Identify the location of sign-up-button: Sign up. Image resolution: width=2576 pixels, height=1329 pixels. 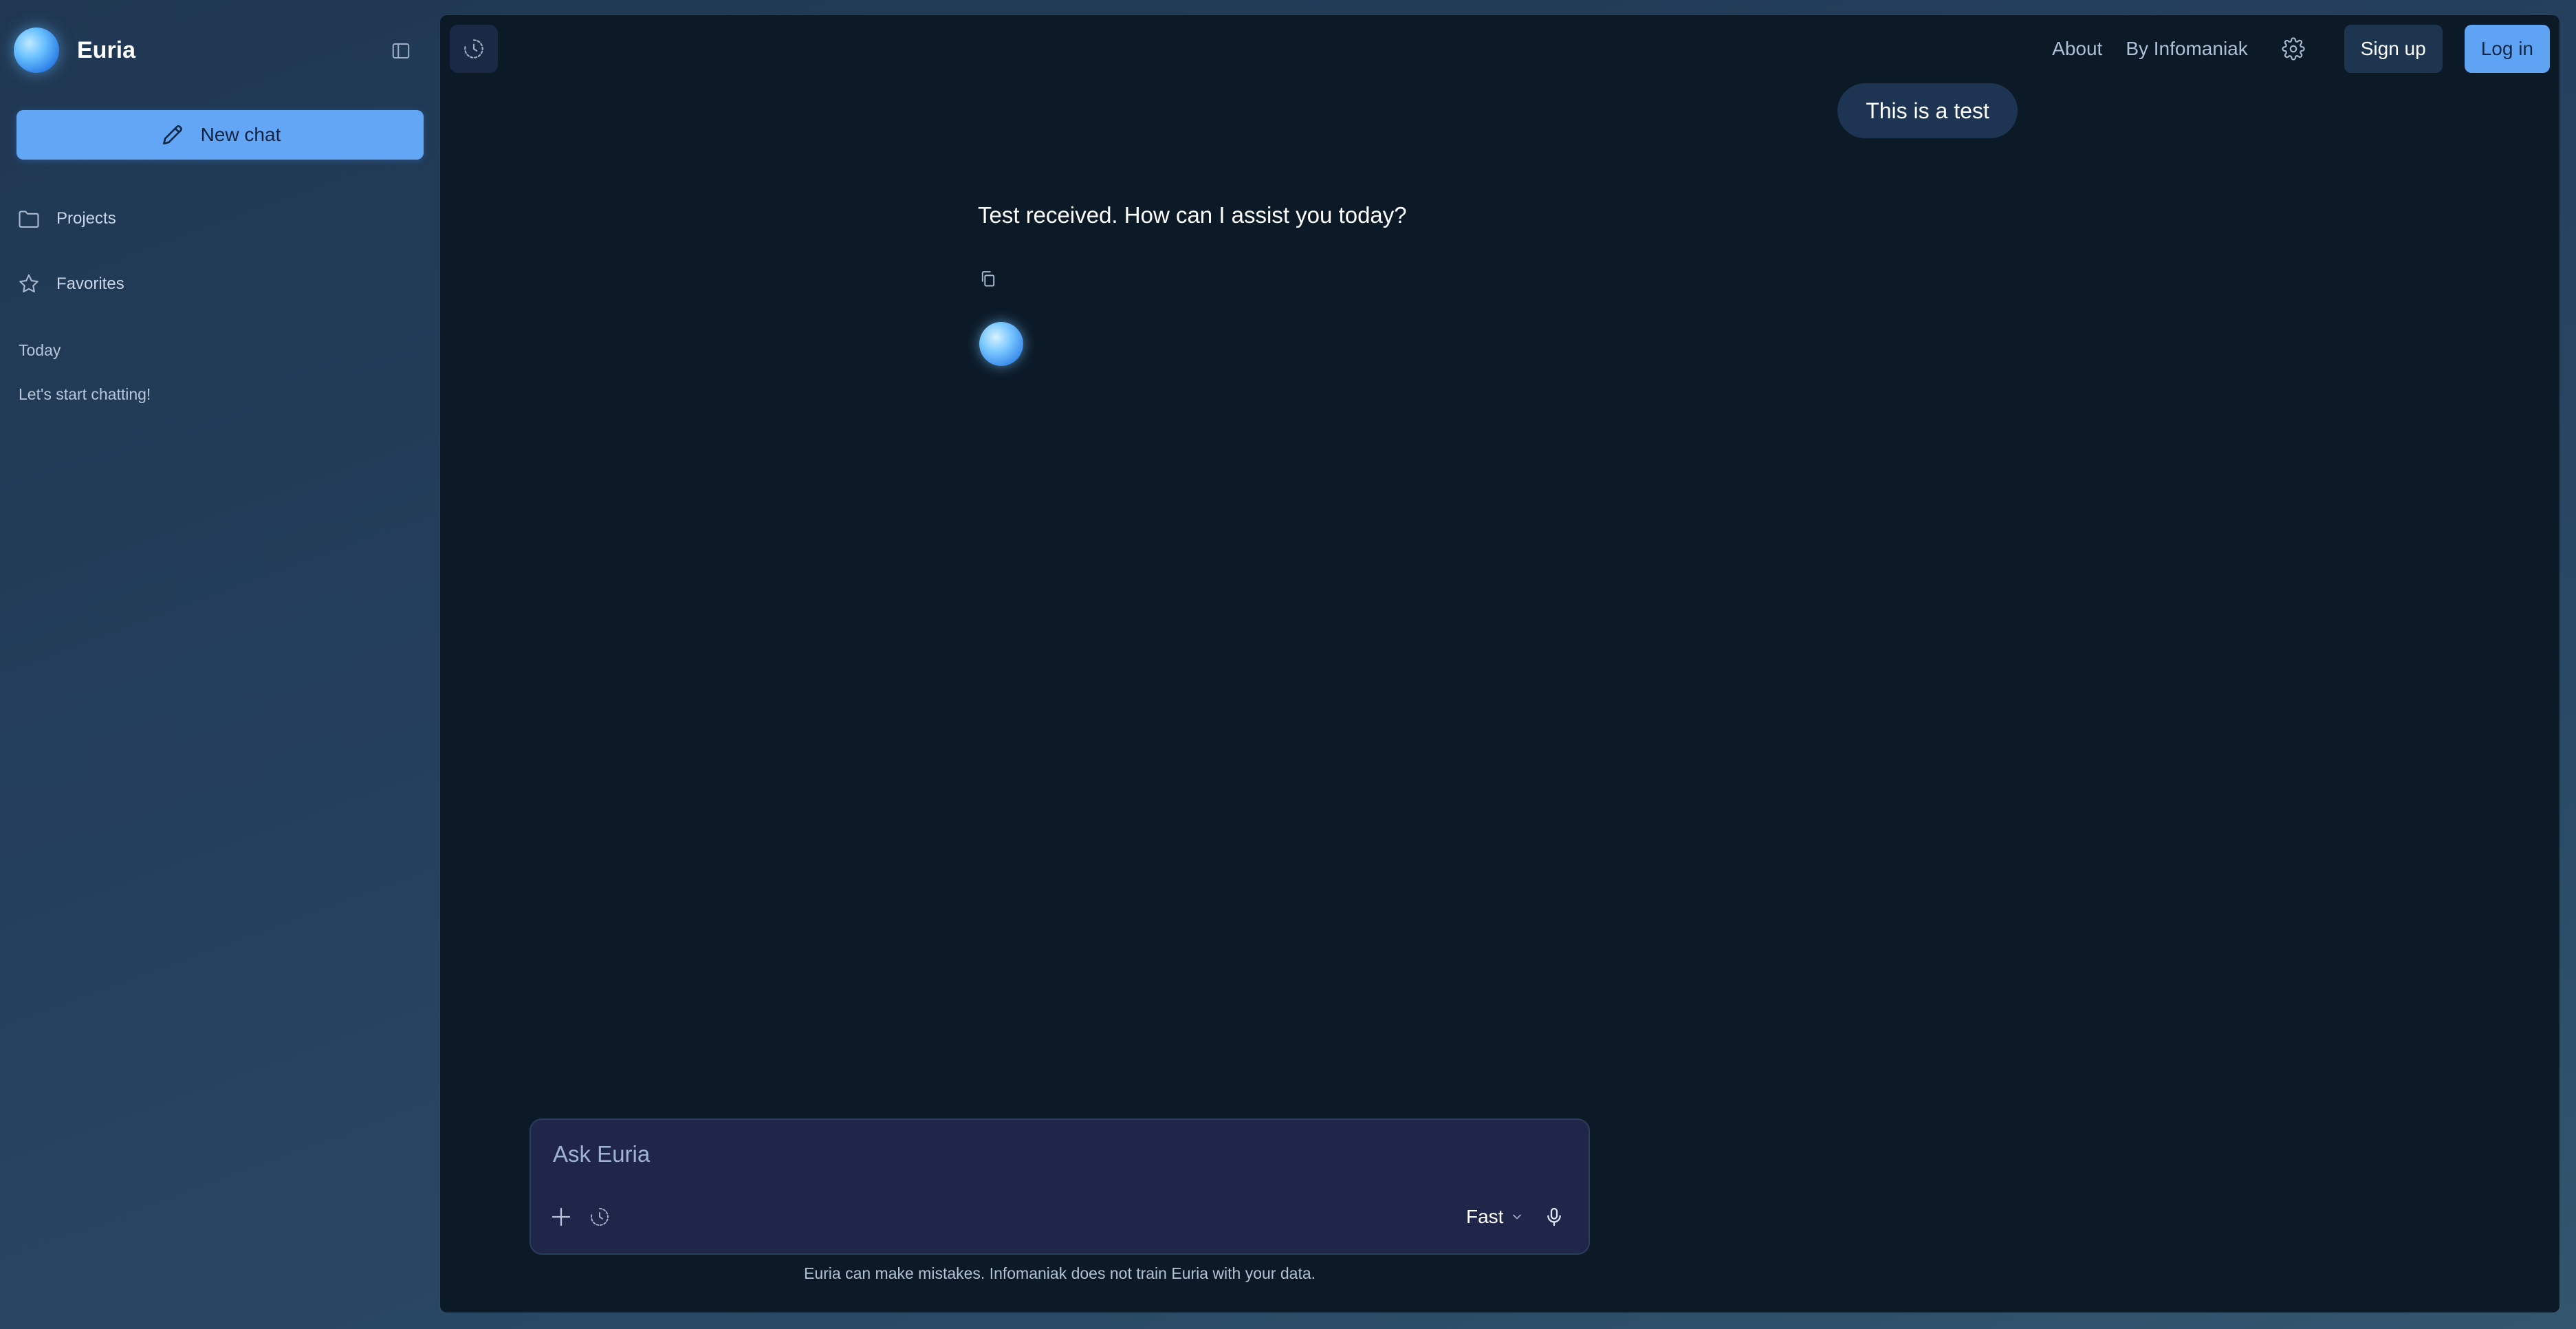
(2393, 49).